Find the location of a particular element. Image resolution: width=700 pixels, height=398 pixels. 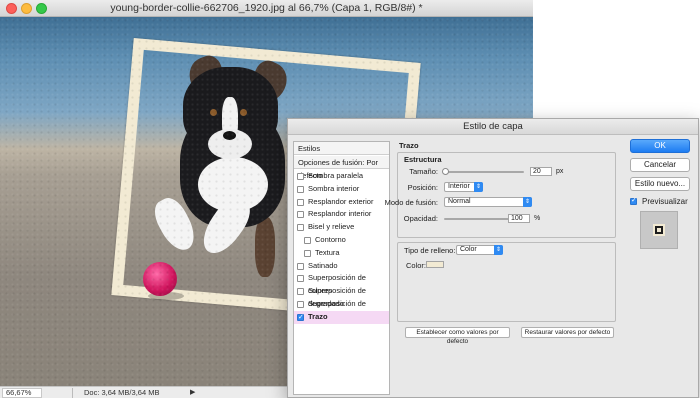

dog-eye-left is located at coordinates (213, 112).